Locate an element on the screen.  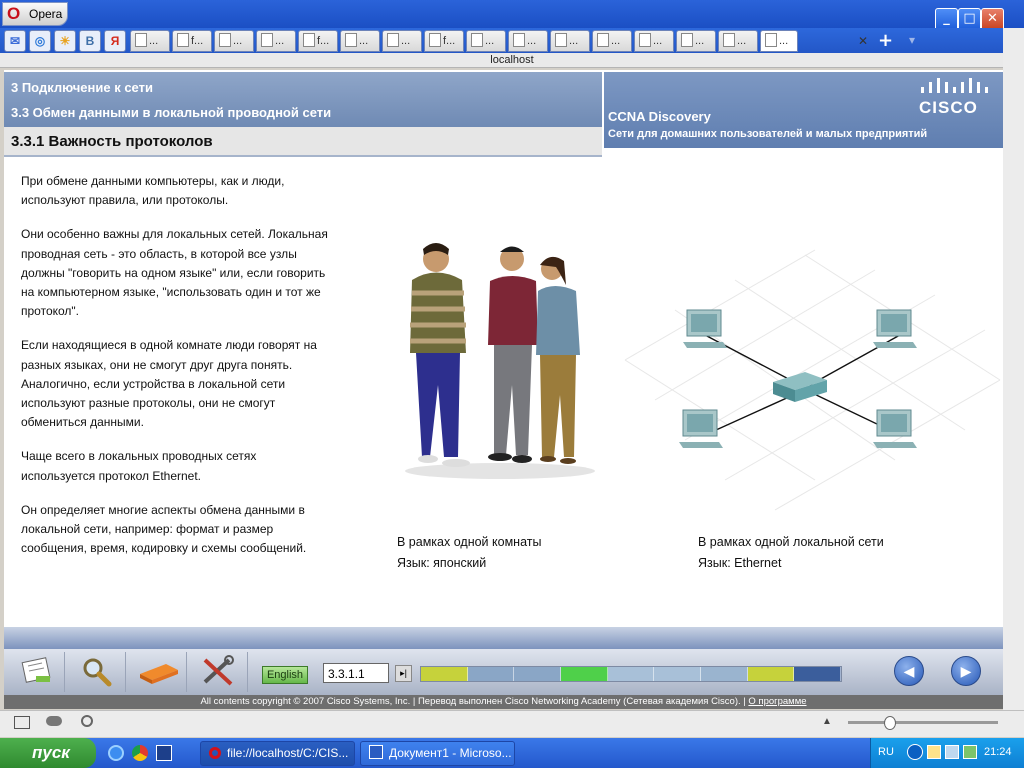
search-button is located at coordinates (96, 672).